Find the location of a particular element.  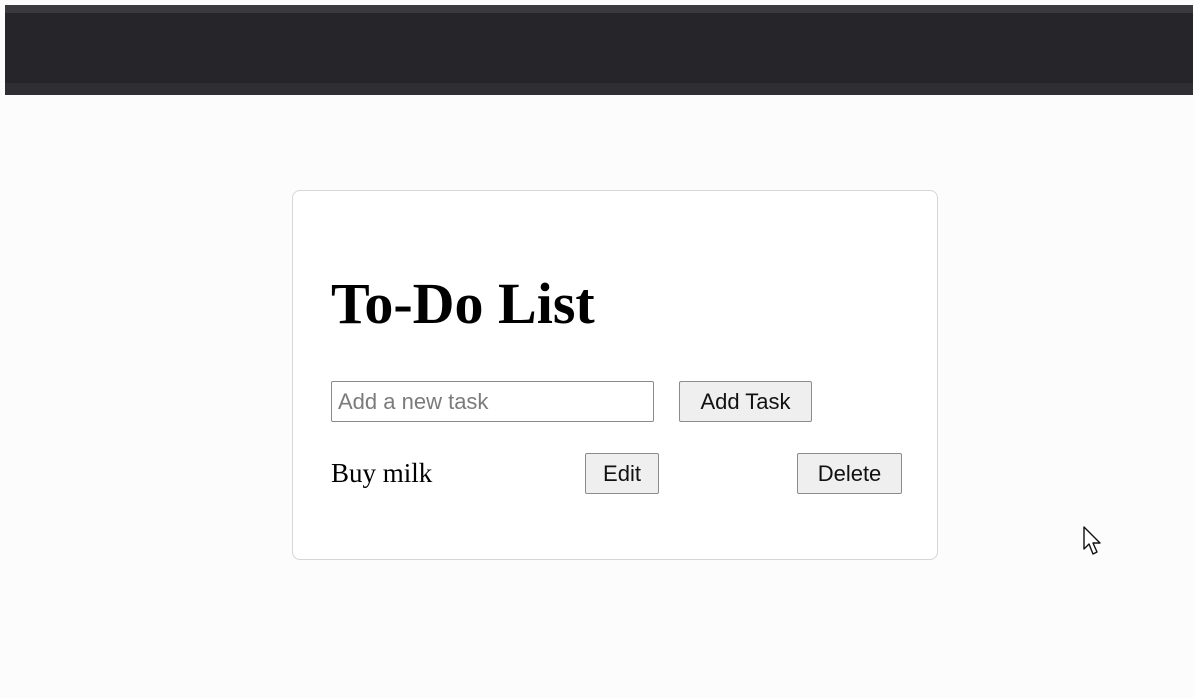

add-task-button: Add Task is located at coordinates (745, 401).